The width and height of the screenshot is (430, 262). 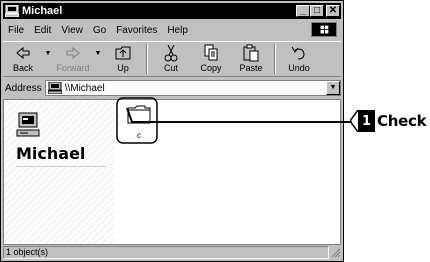 I want to click on address-field: \\Michael ▼, so click(x=192, y=88).